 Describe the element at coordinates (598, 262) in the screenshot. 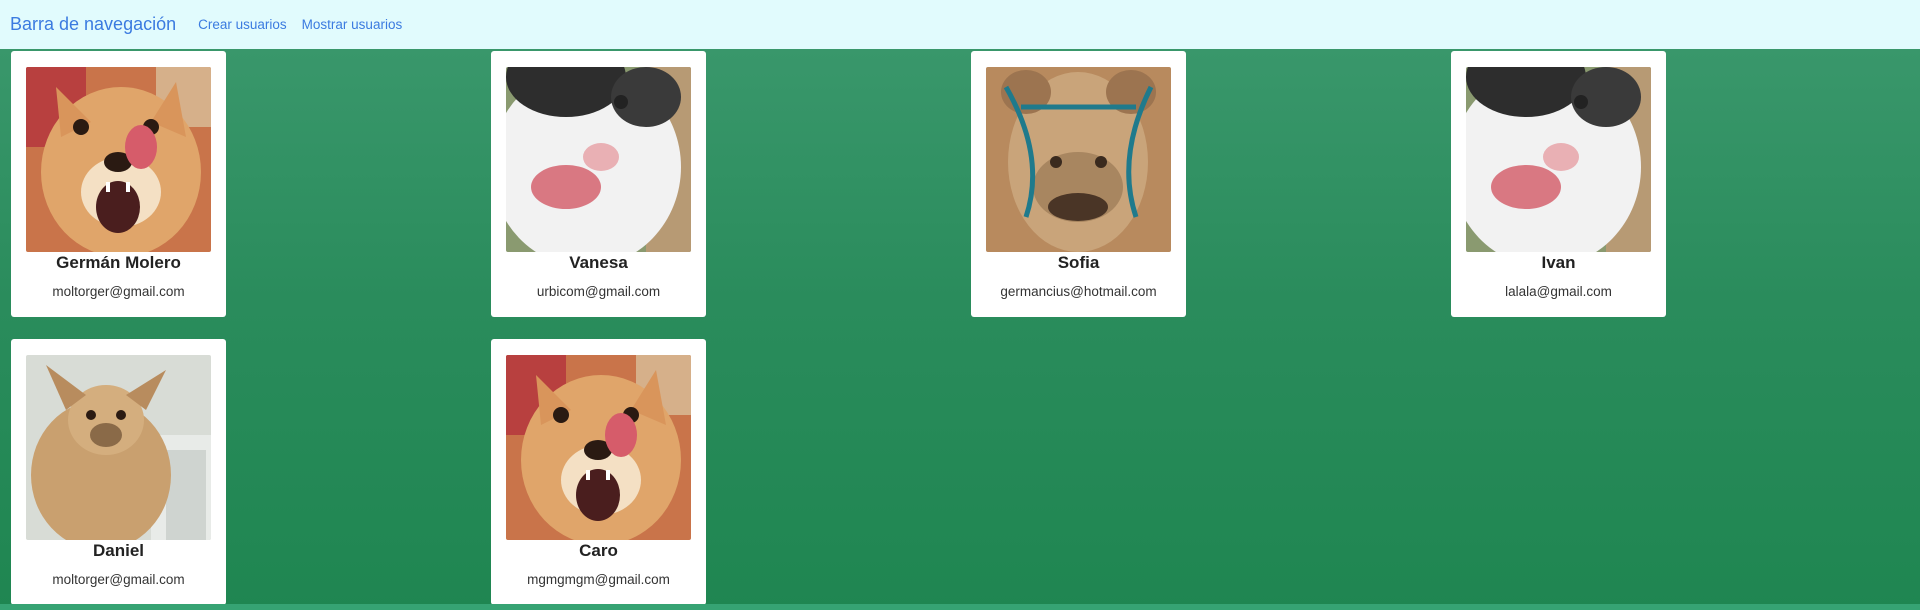

I see `user-name: Vanesa` at that location.